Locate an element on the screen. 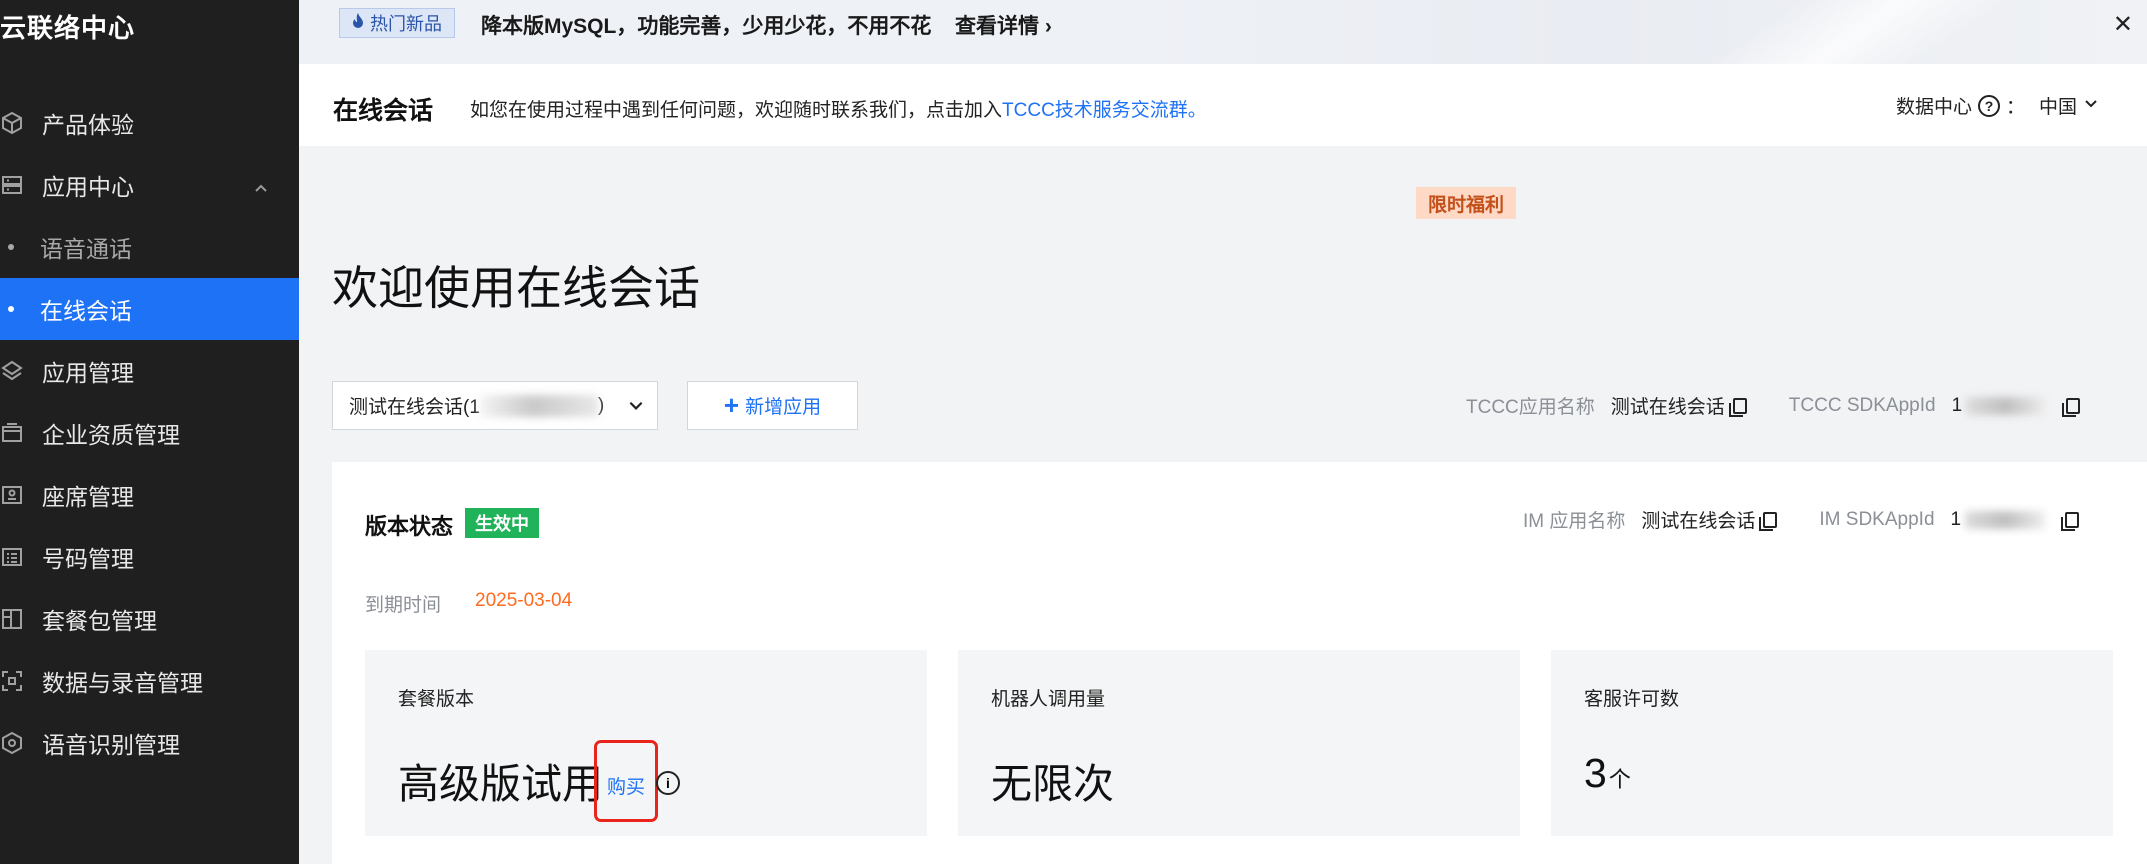  stat-label: 客服许可数 is located at coordinates (1632, 699).